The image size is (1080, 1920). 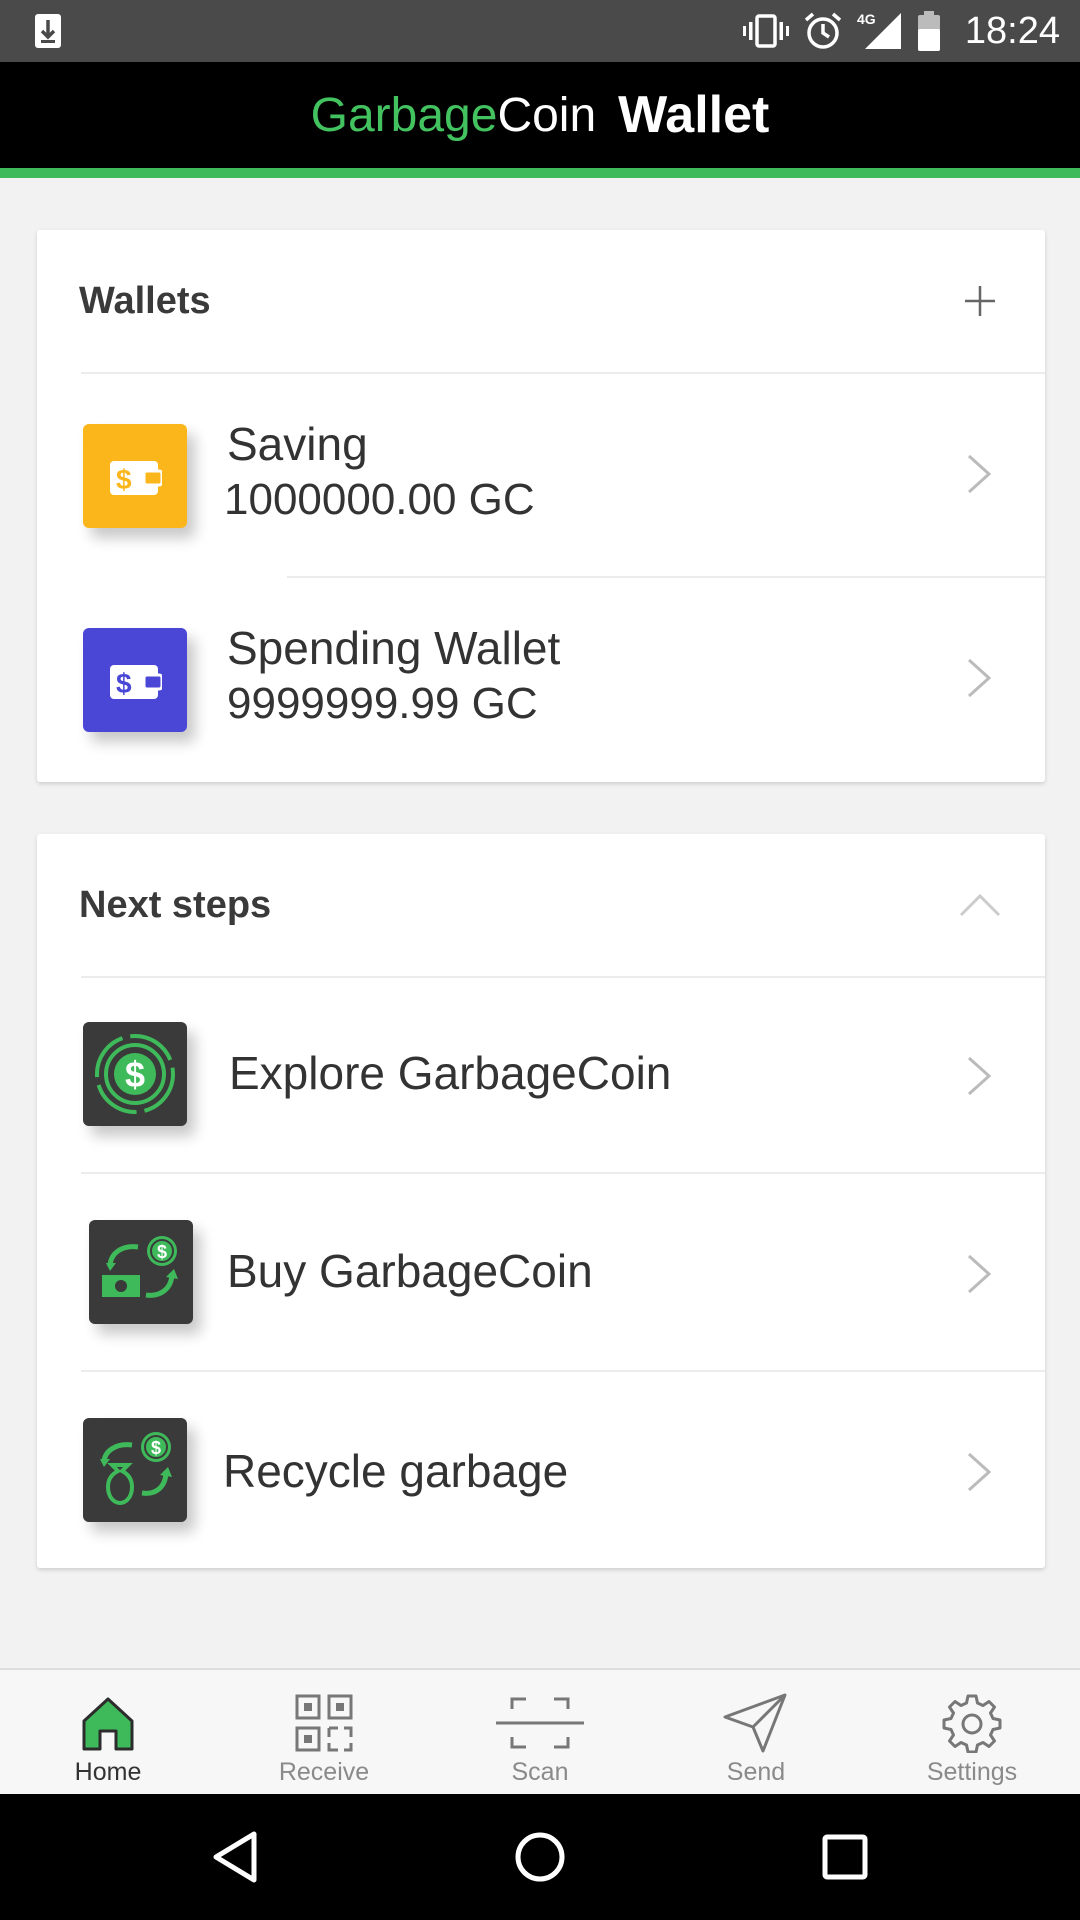 I want to click on wallet-name: Spending Wallet, so click(x=394, y=648).